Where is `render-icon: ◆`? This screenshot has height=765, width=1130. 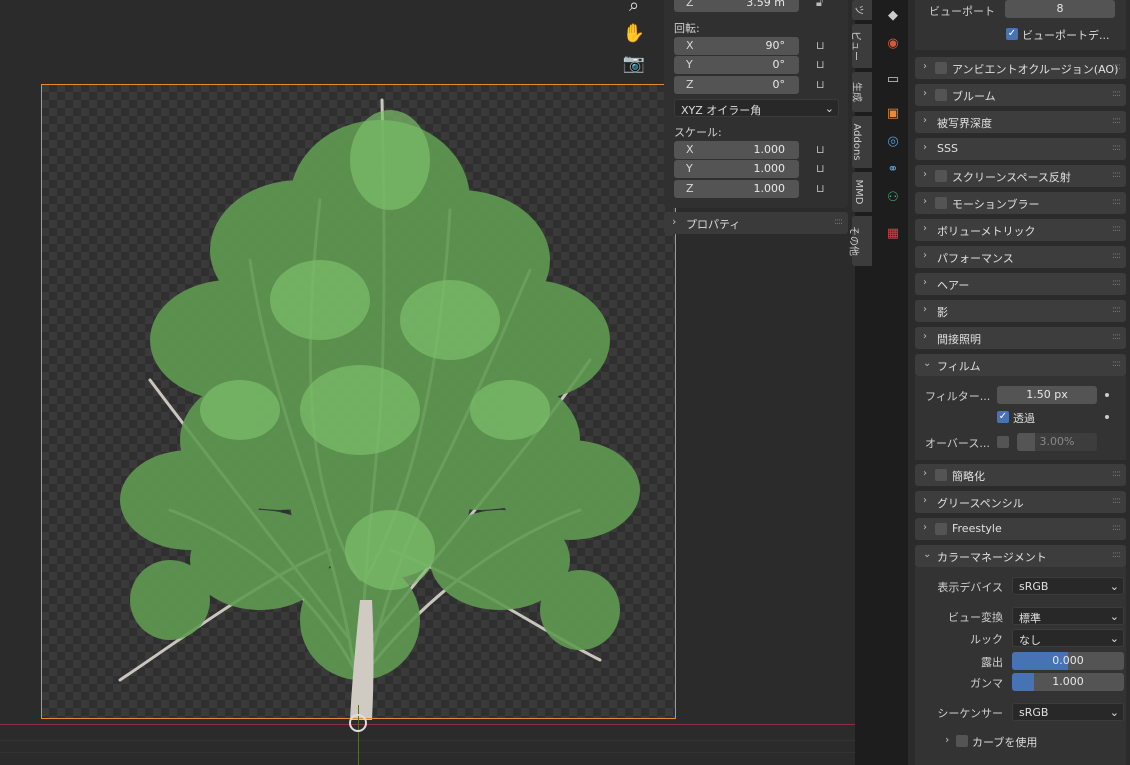 render-icon: ◆ is located at coordinates (893, 16).